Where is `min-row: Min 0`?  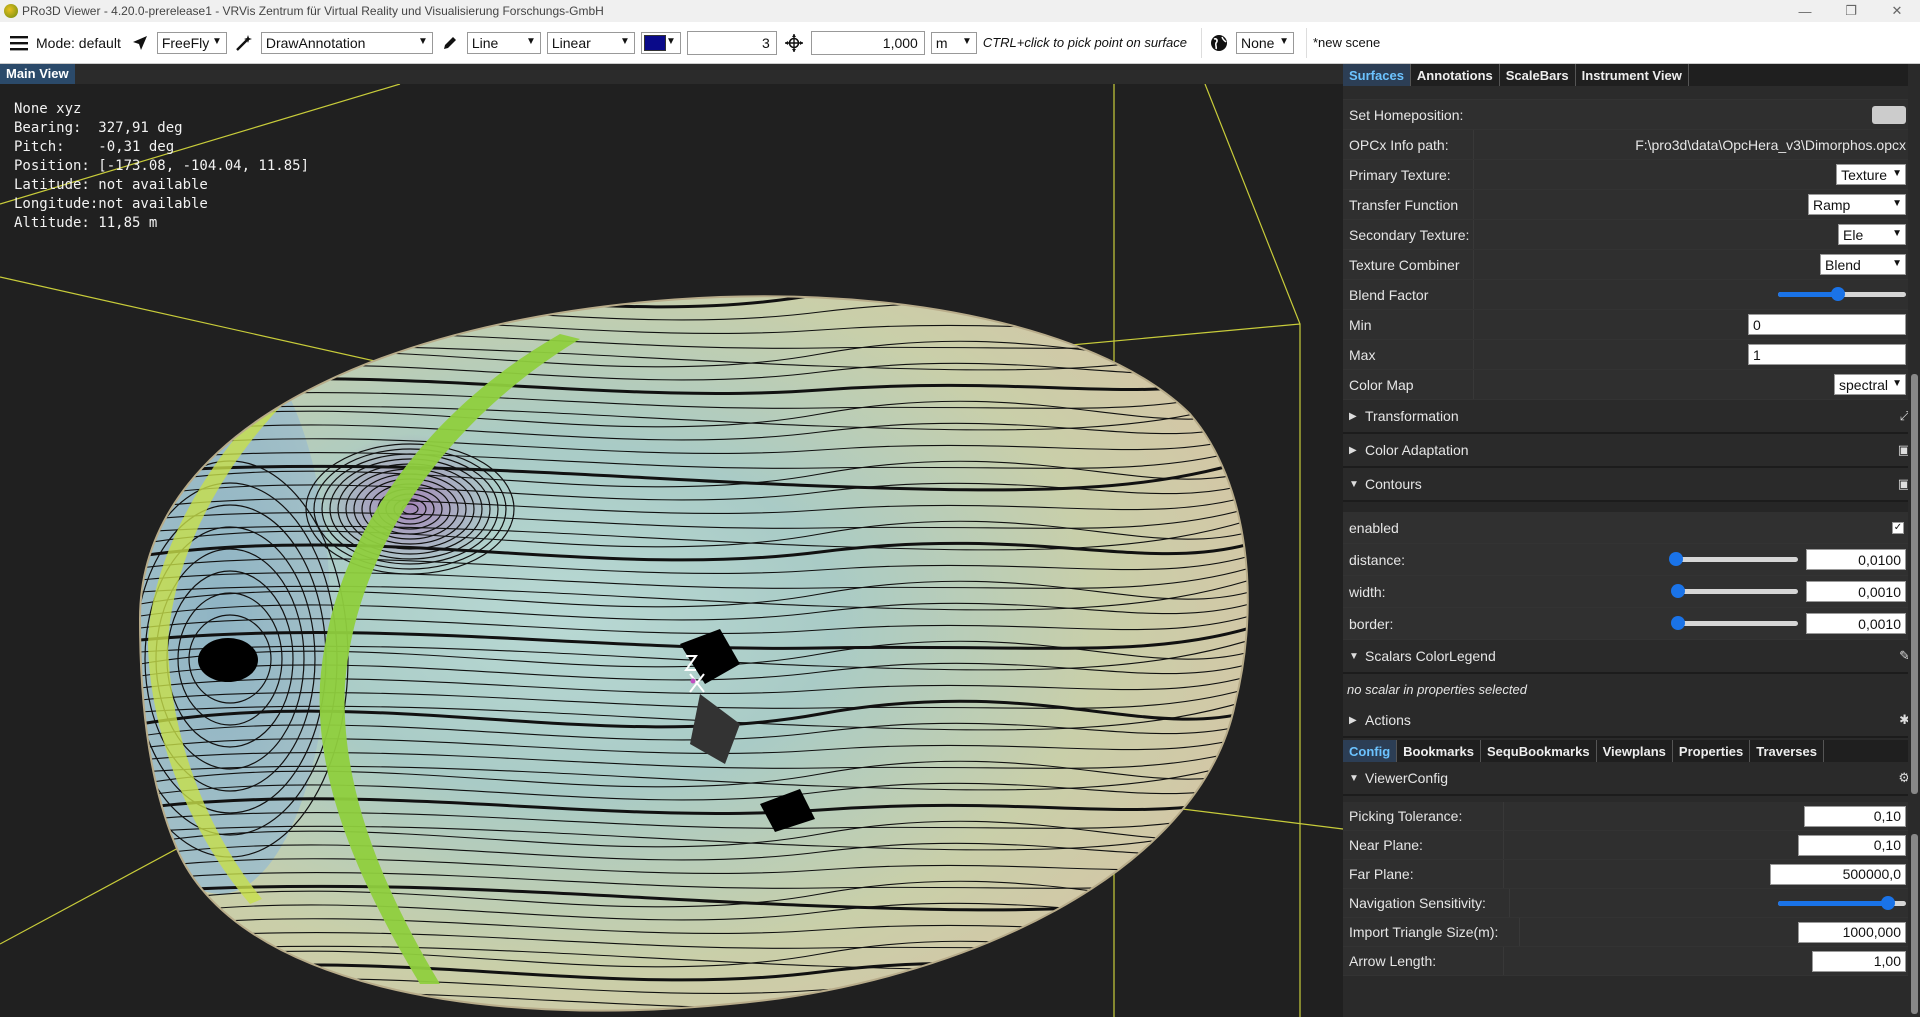 min-row: Min 0 is located at coordinates (1631, 325).